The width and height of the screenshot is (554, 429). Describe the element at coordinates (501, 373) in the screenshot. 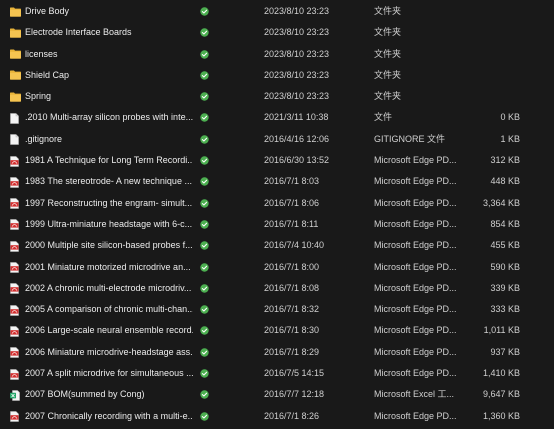

I see `file-size: 1,410 KB` at that location.